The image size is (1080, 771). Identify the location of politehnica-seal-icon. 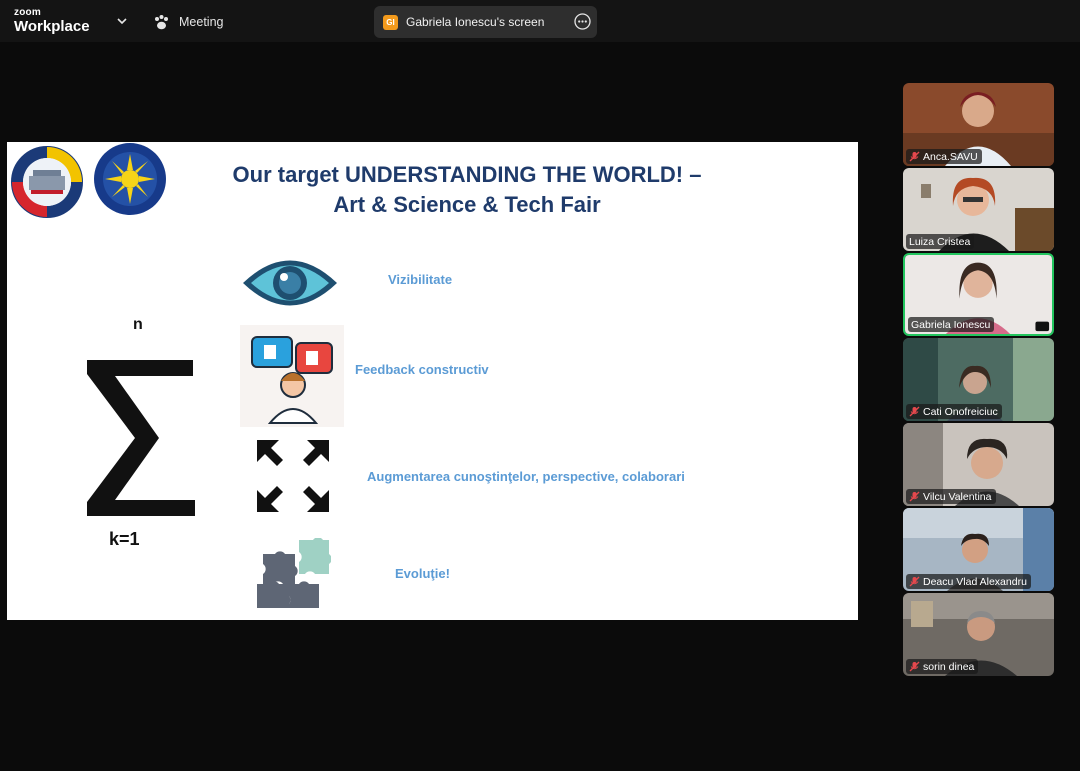
(47, 182).